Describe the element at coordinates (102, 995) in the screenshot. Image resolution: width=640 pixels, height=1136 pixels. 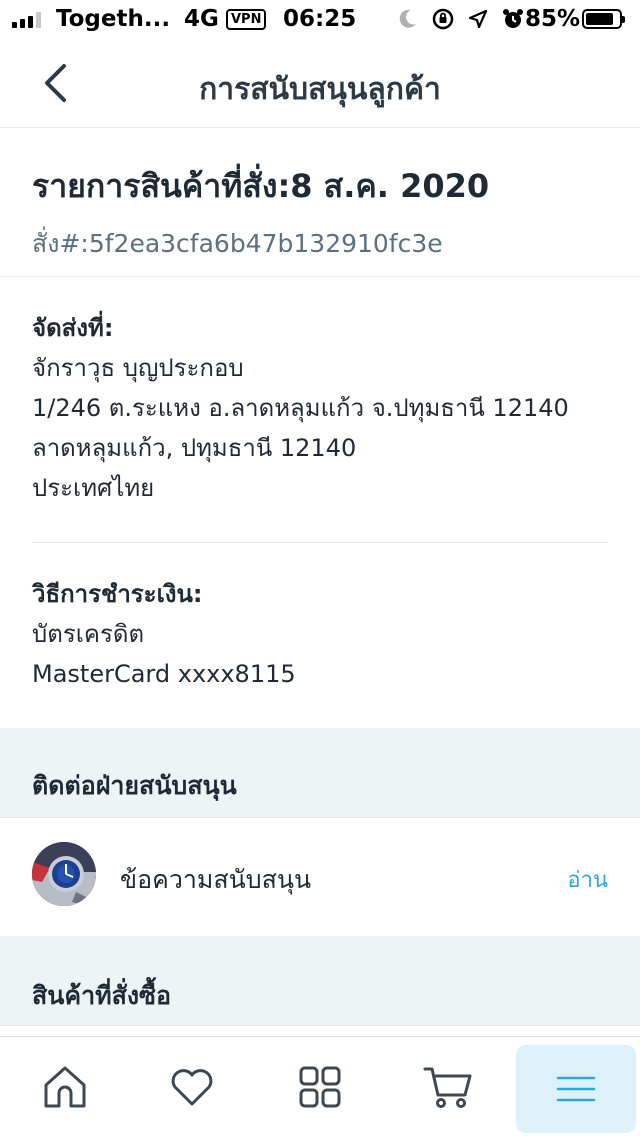
I see `products-section-title: สินค้าที่สั่งซื้อ` at that location.